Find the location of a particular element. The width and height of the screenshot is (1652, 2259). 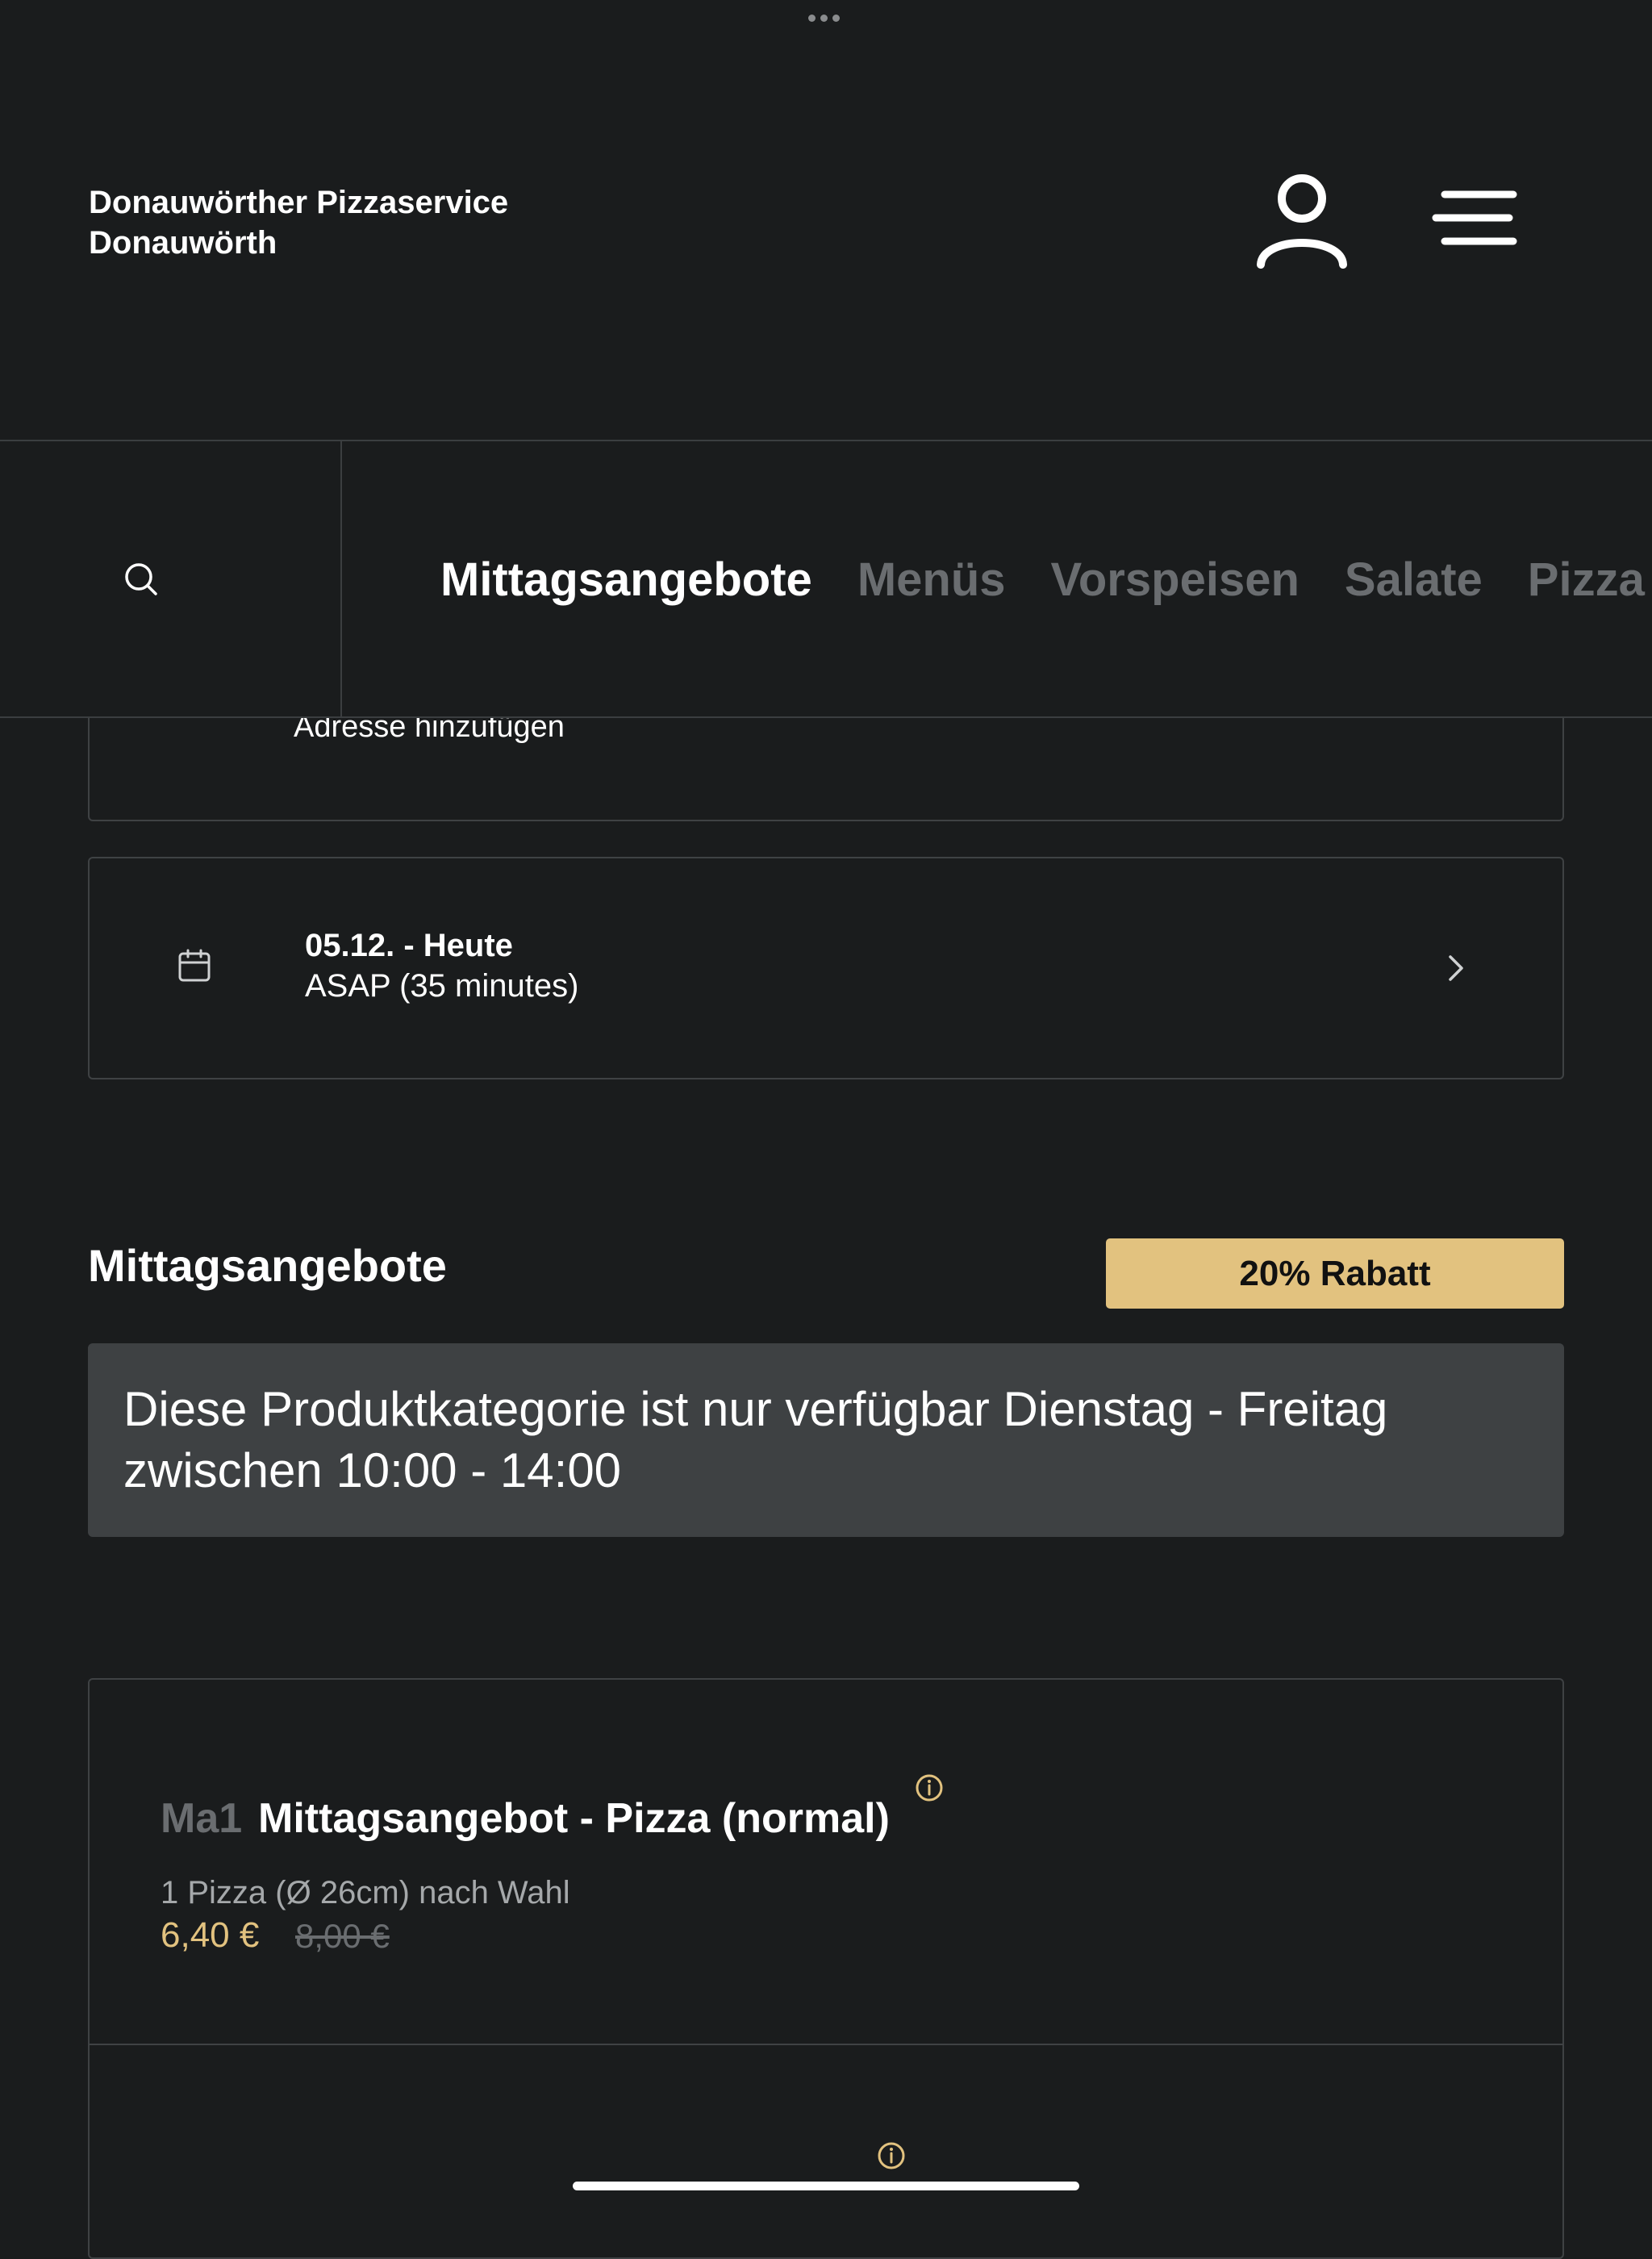

discount-badge: 20% Rabatt is located at coordinates (1335, 1274).